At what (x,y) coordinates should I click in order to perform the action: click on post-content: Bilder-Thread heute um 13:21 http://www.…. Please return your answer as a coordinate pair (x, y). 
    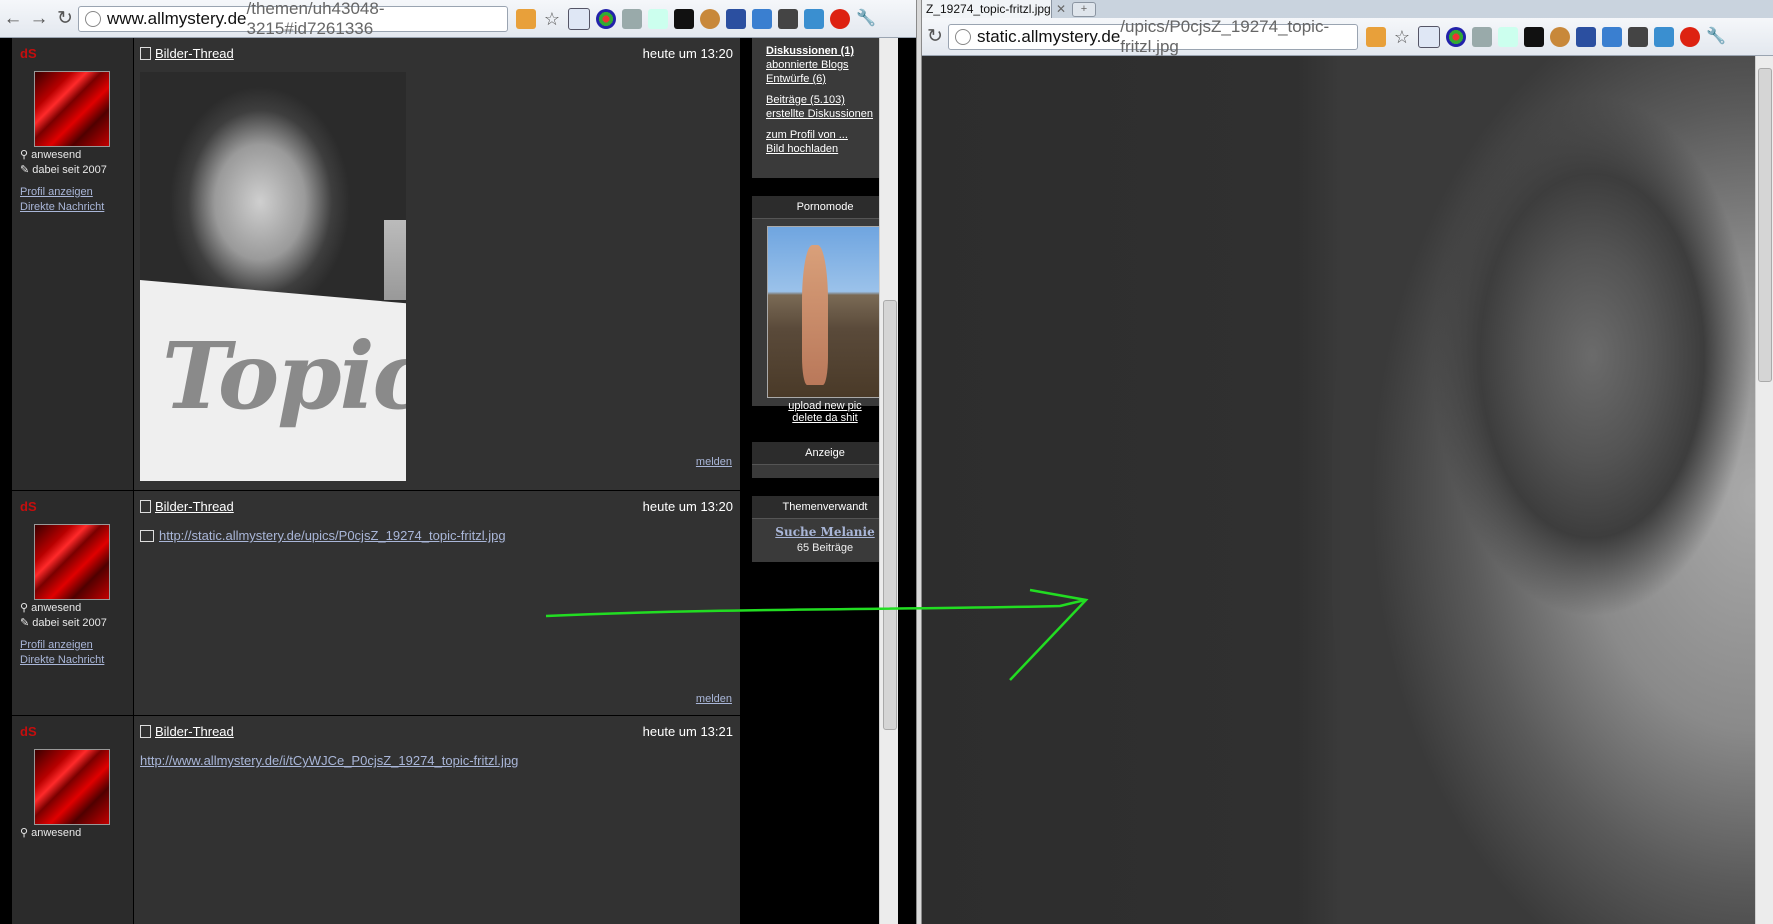
    Looking at the image, I should click on (437, 820).